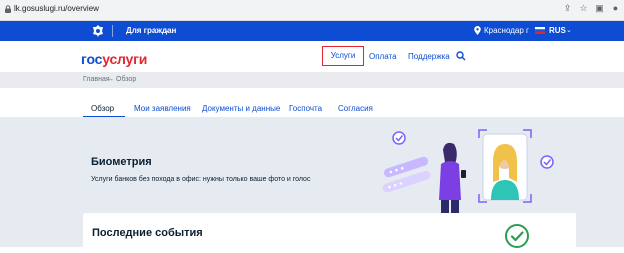 This screenshot has height=253, width=624. I want to click on breadcrumb: Главная → Обзор, so click(312, 80).